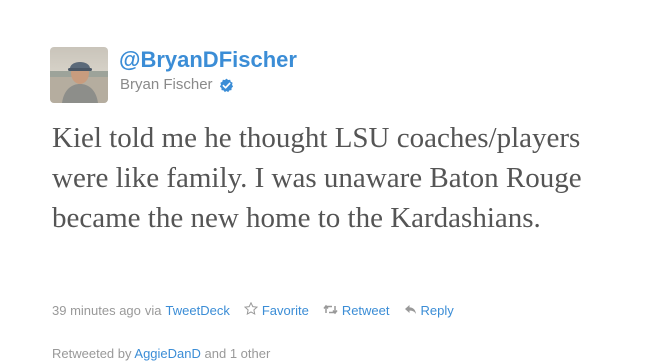 This screenshot has width=650, height=362. Describe the element at coordinates (167, 353) in the screenshot. I see `retweeter-link: AggieDanD` at that location.